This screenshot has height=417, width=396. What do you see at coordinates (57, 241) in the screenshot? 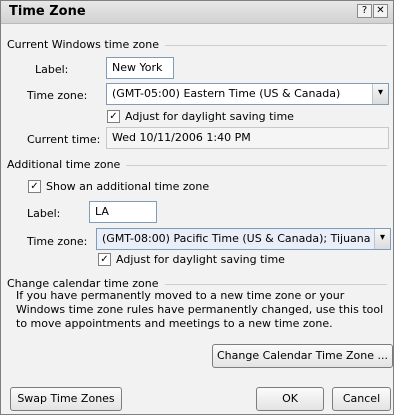
I see `additional-time-zone-caption: Time zone:` at bounding box center [57, 241].